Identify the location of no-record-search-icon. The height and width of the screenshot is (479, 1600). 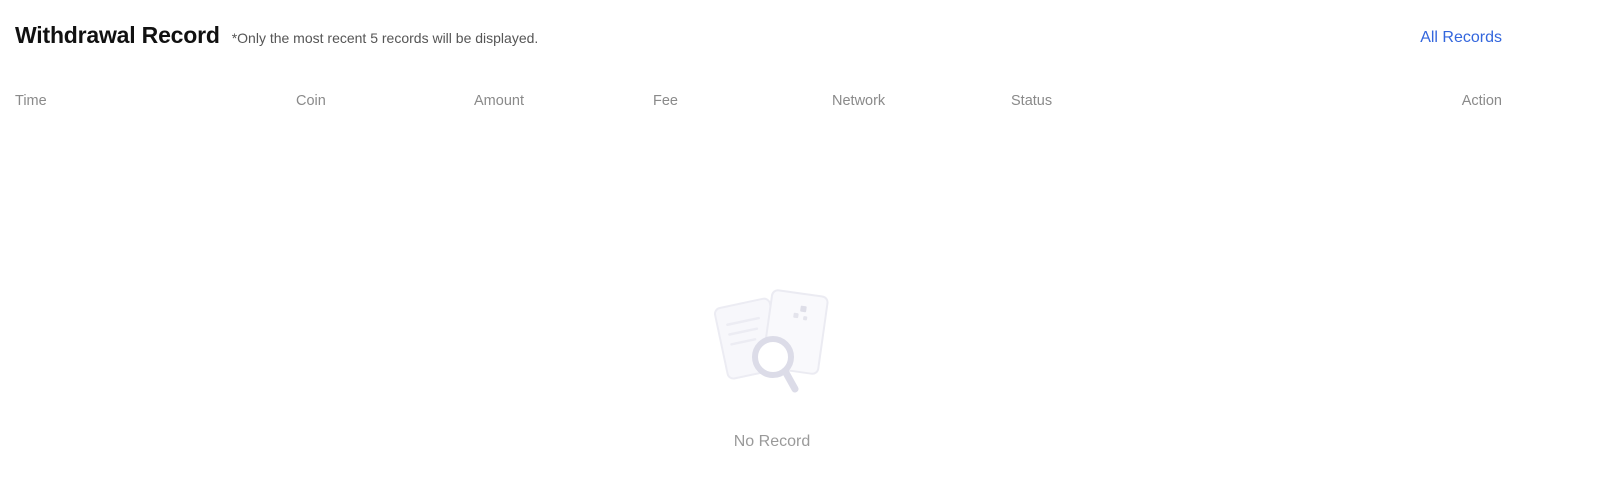
(771, 341).